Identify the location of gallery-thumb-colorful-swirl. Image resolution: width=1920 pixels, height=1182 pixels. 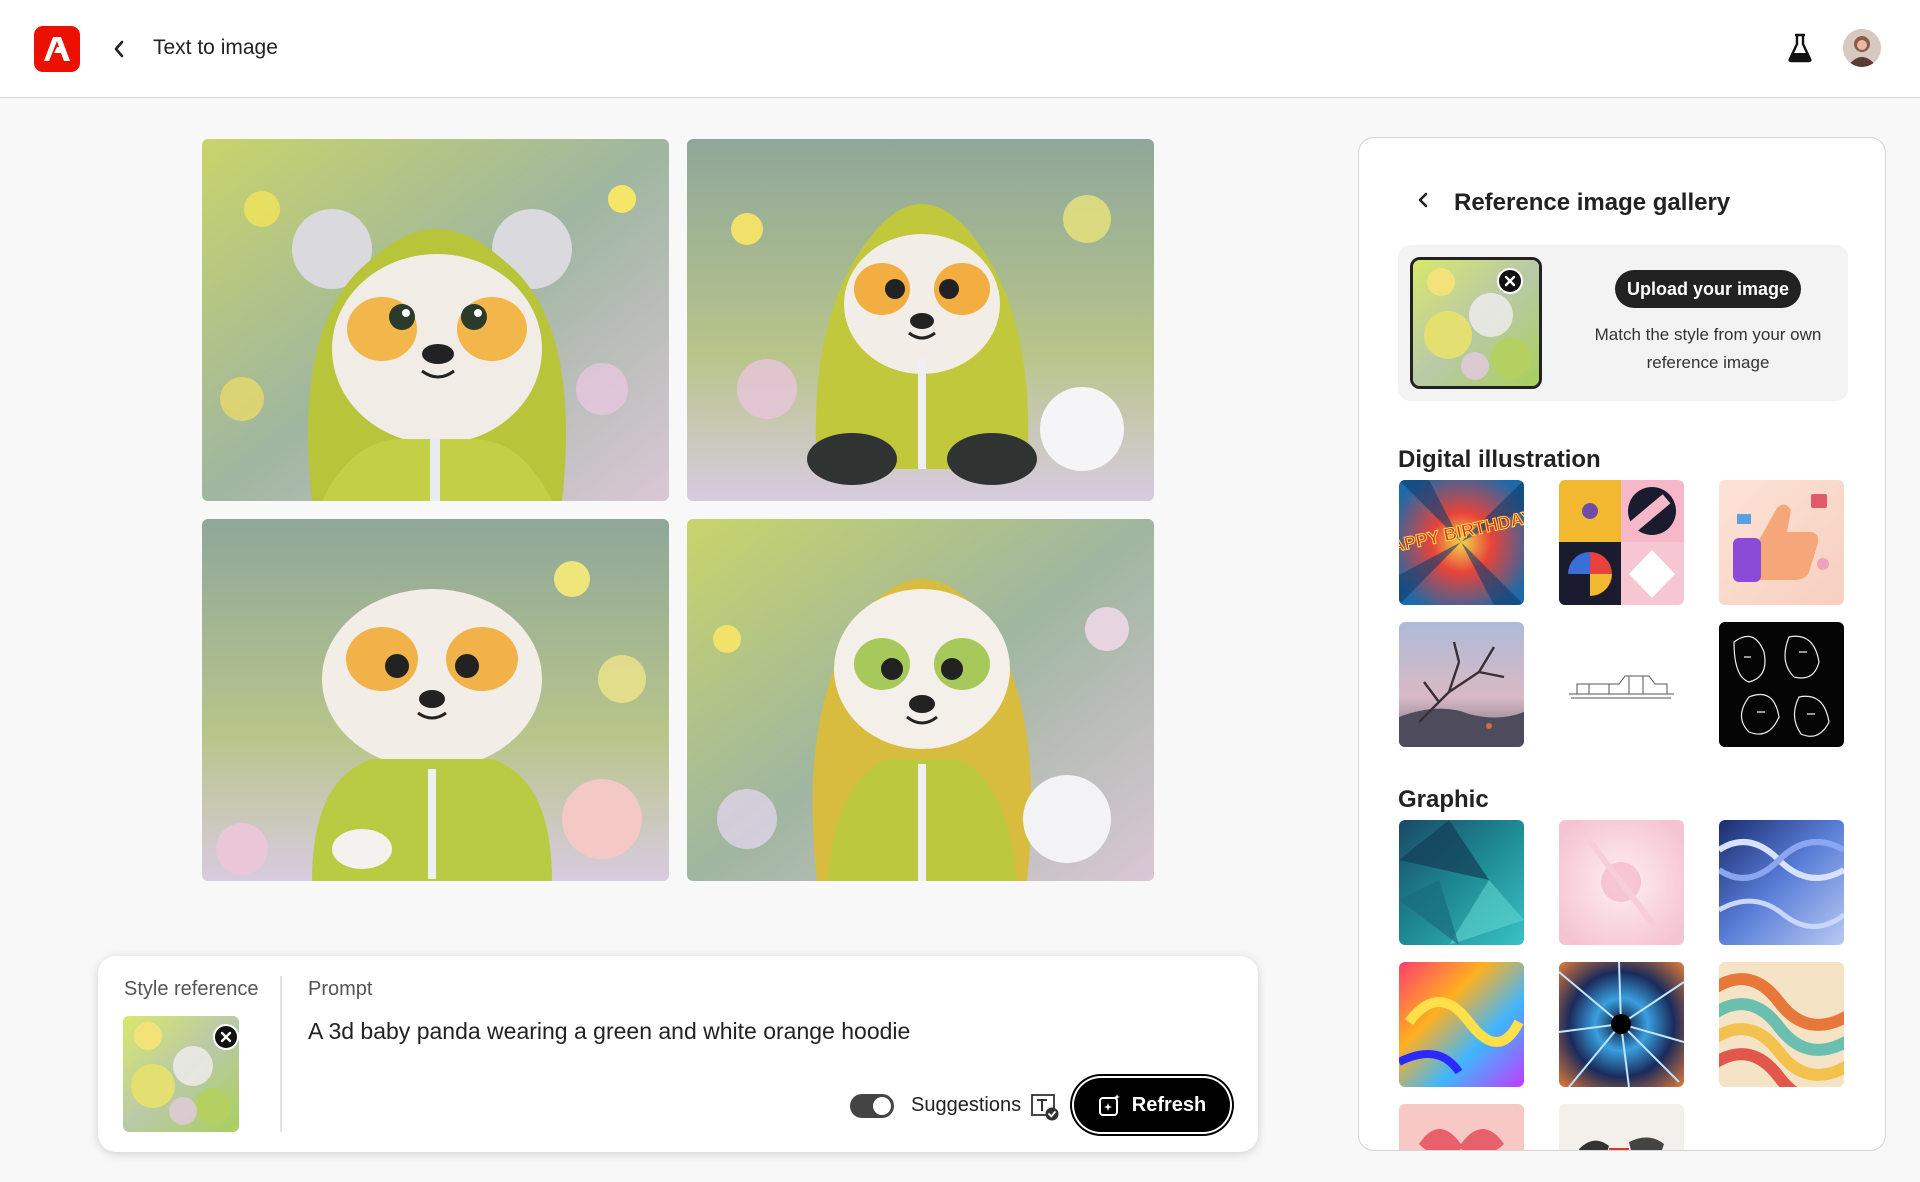
(1461, 1024).